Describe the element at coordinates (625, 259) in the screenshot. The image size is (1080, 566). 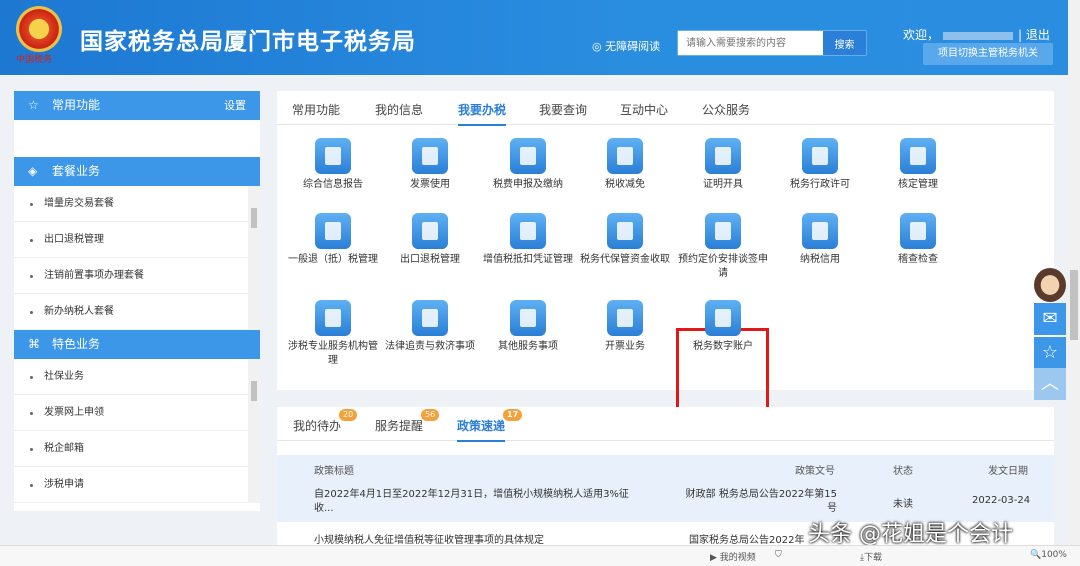
I see `service-label: 税务代保管资金收取` at that location.